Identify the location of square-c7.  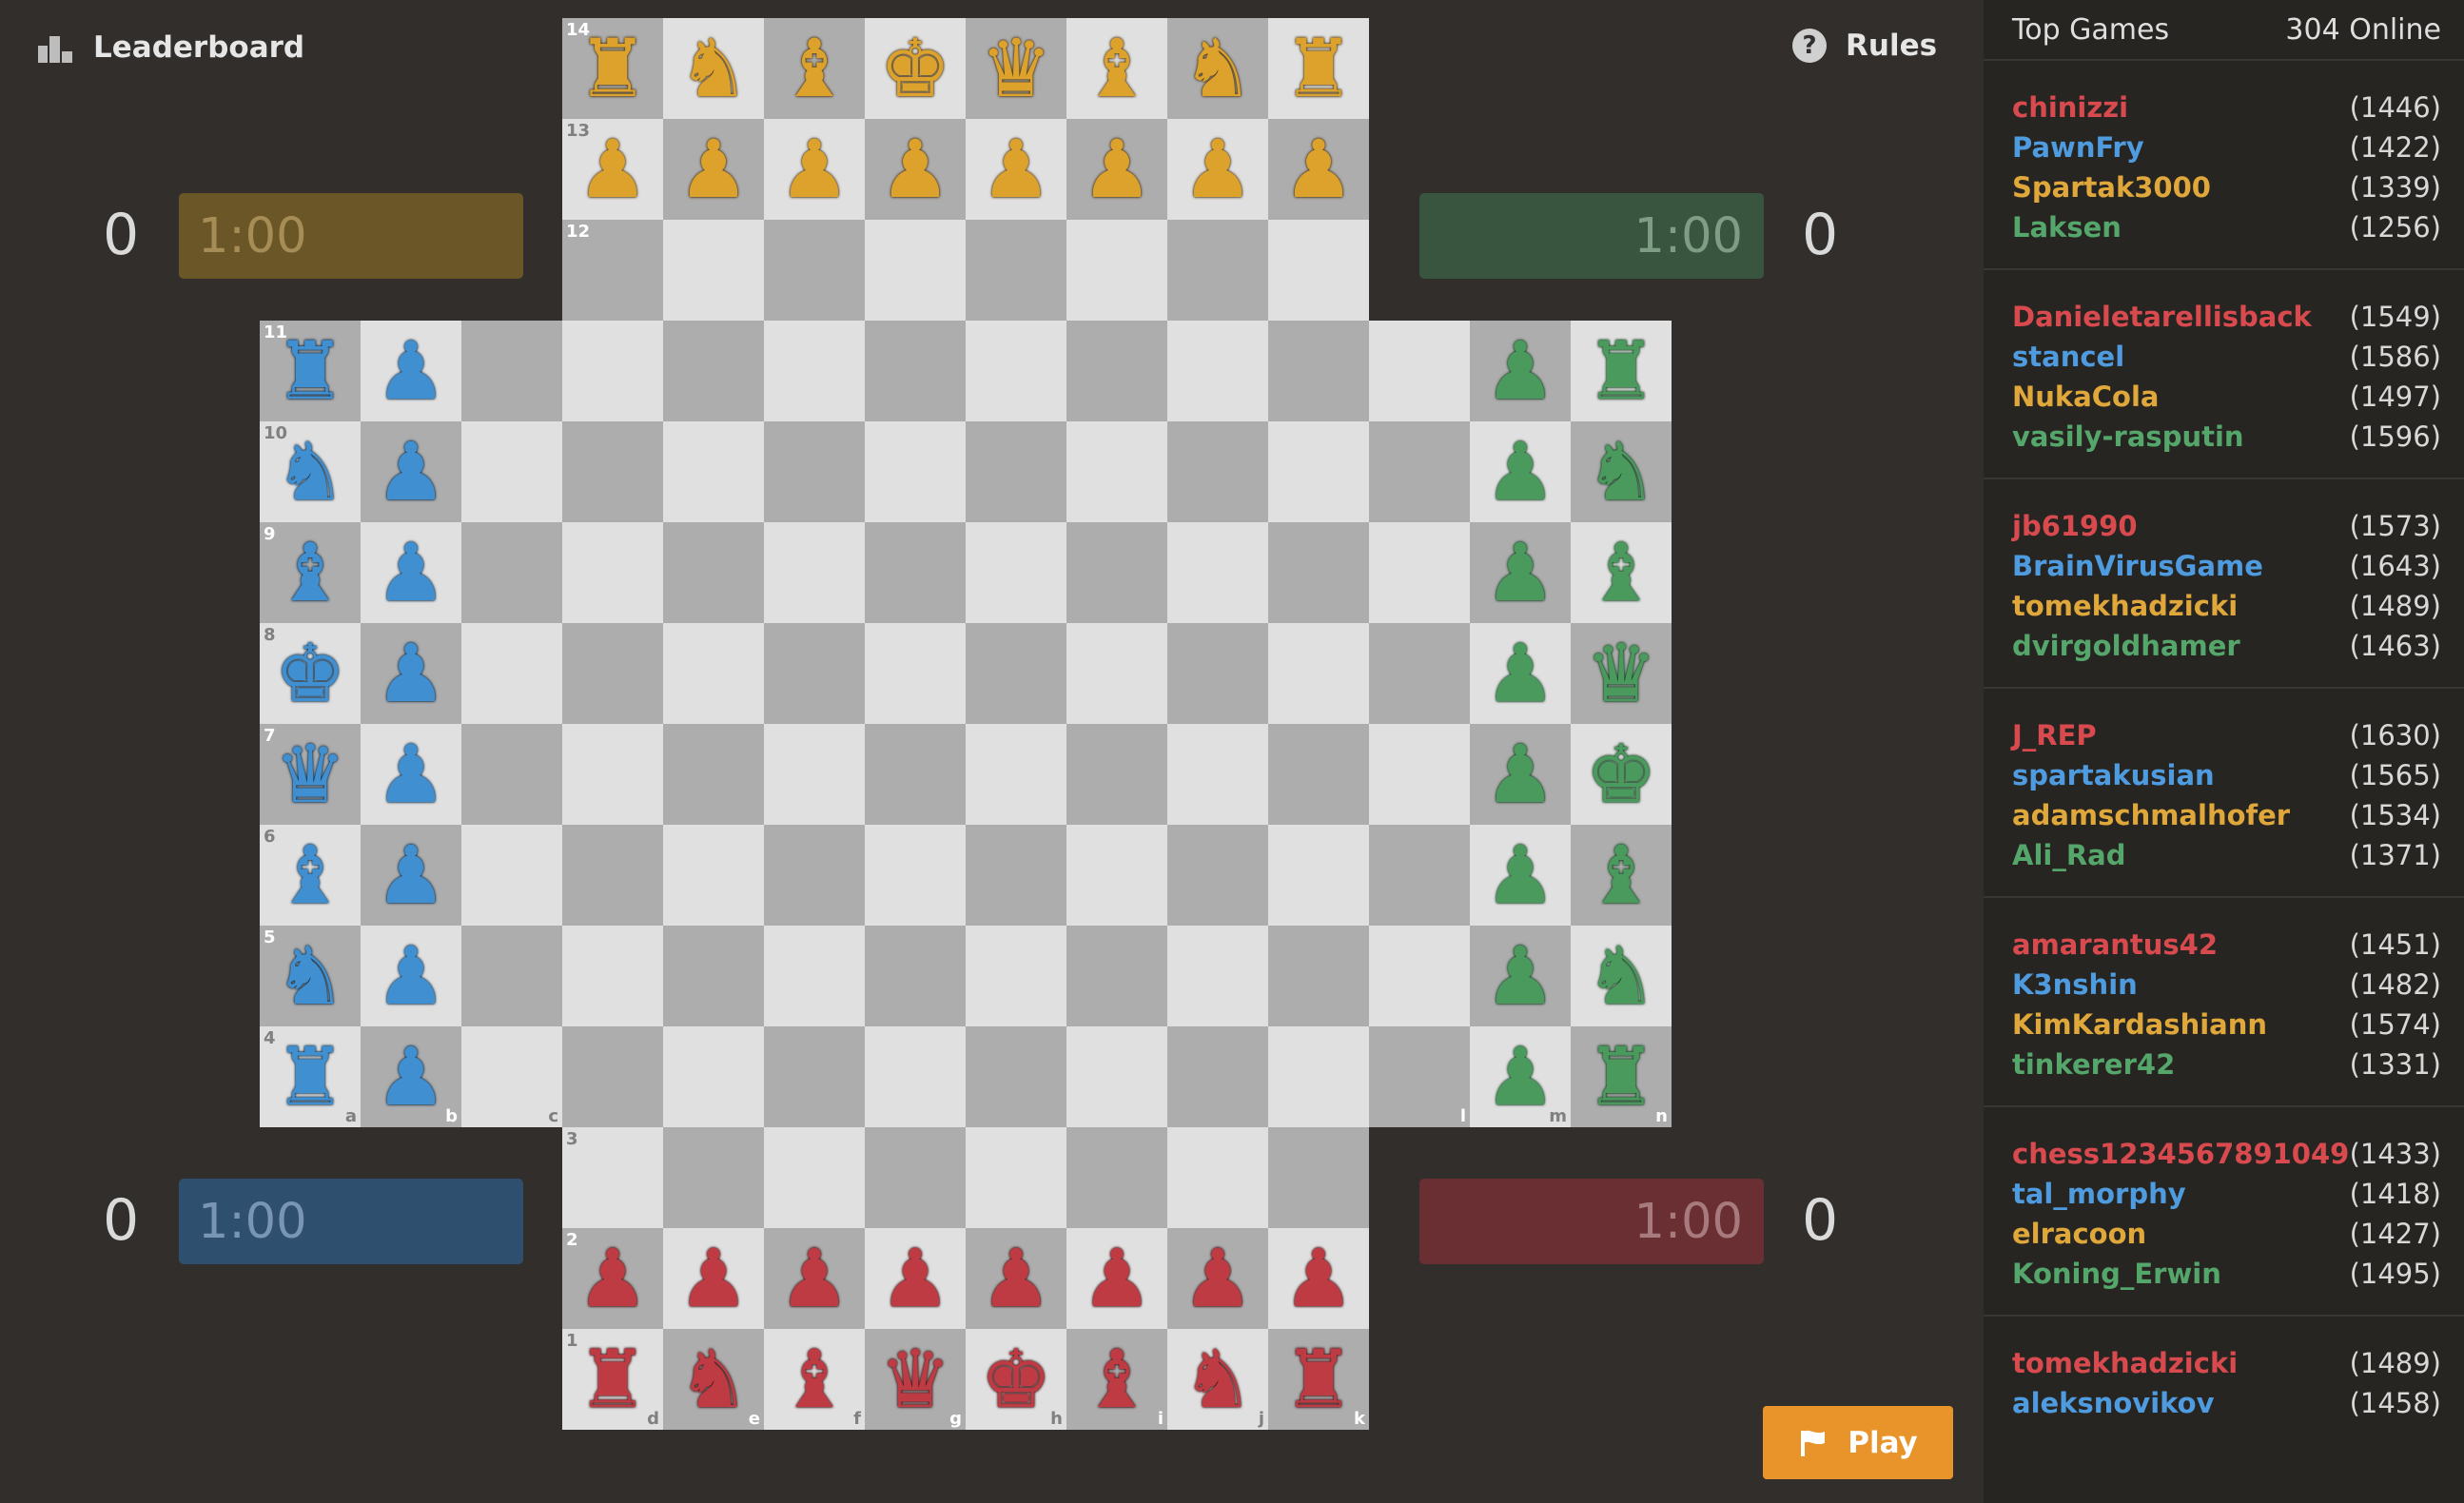
(511, 774).